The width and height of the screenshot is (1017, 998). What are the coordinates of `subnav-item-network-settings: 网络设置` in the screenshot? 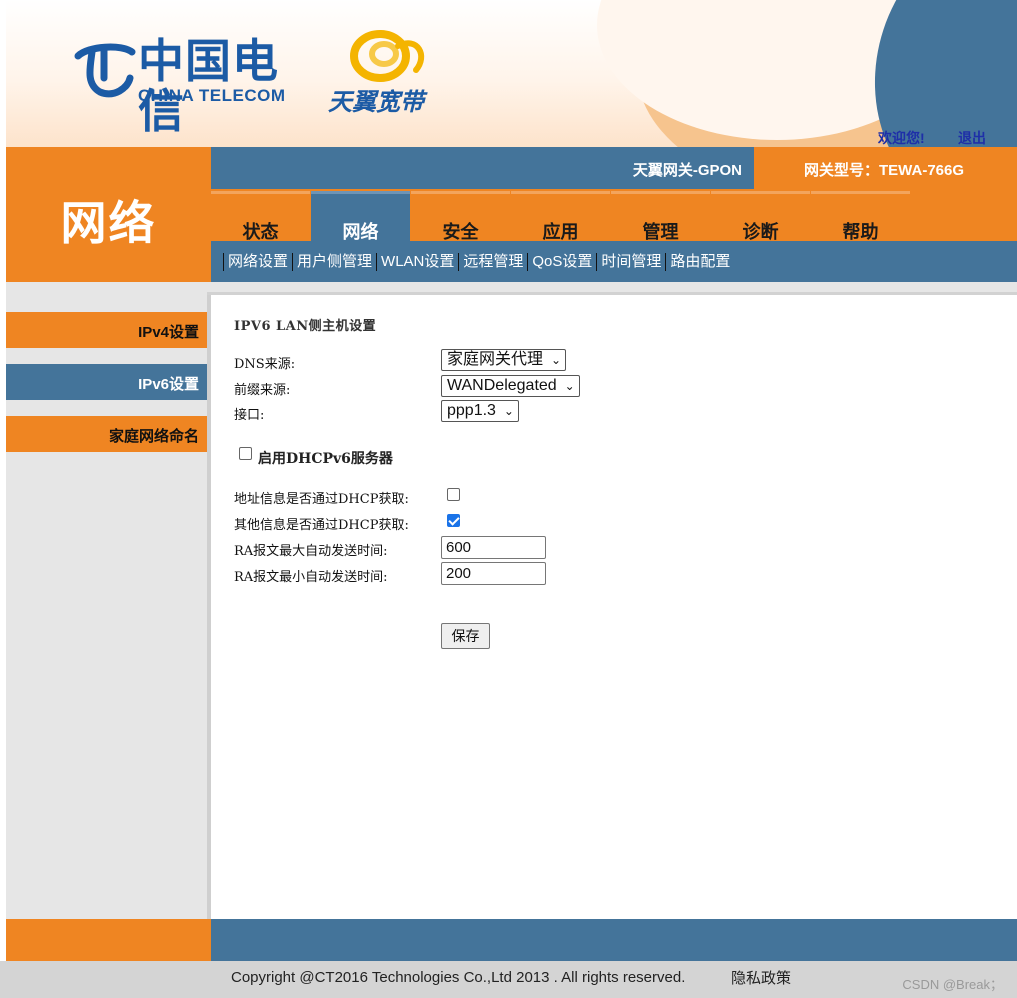 It's located at (257, 262).